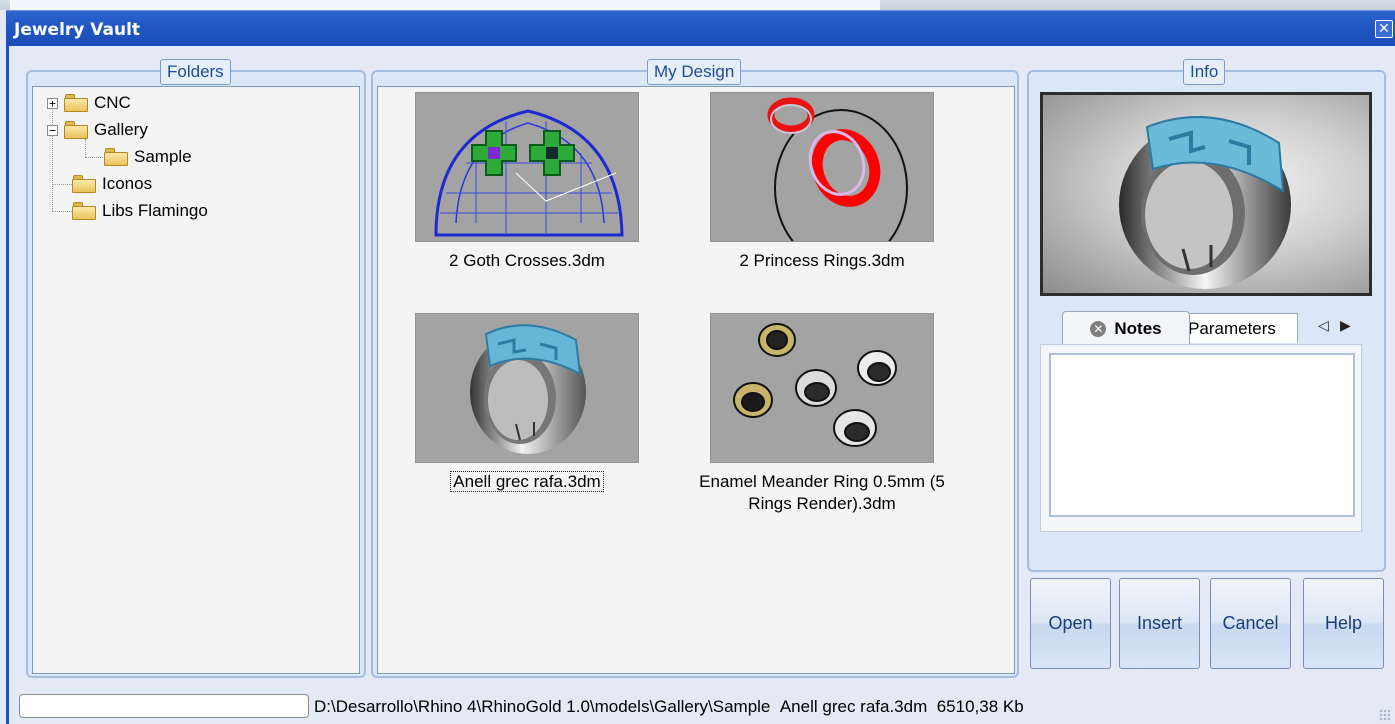 The image size is (1395, 724). What do you see at coordinates (52, 103) in the screenshot?
I see `expand-icon: +` at bounding box center [52, 103].